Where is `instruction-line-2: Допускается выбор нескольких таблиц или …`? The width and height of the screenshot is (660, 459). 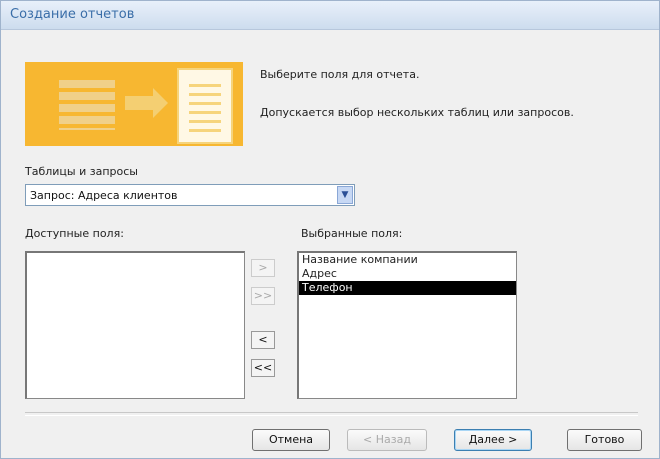 instruction-line-2: Допускается выбор нескольких таблиц или … is located at coordinates (417, 112).